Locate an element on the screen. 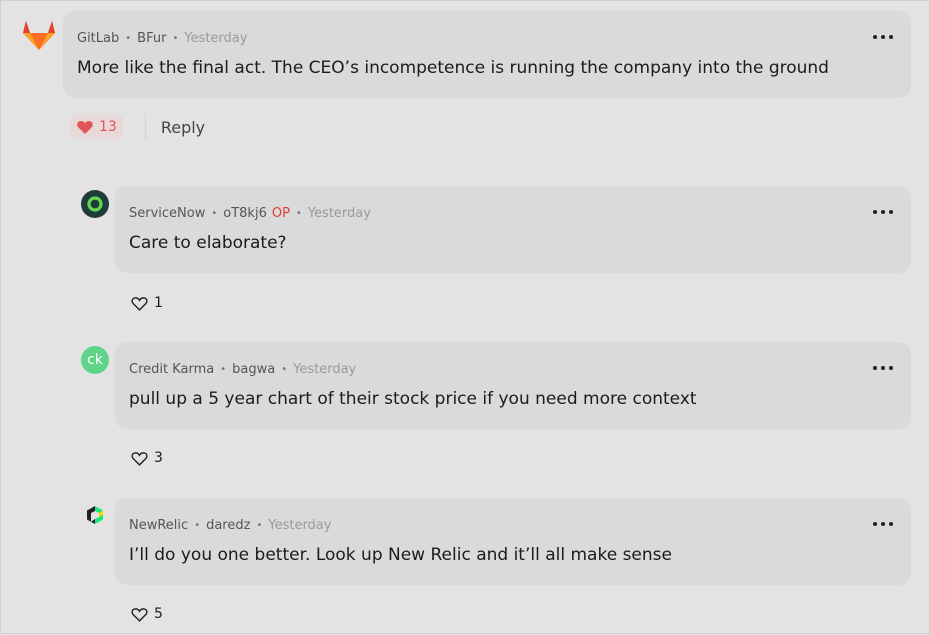 This screenshot has width=930, height=635. like-button: 5 is located at coordinates (147, 614).